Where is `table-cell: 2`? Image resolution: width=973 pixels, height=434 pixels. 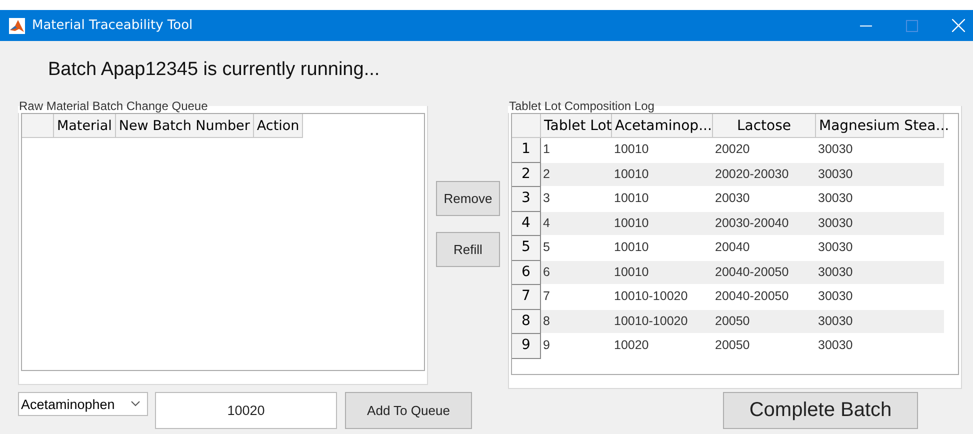
table-cell: 2 is located at coordinates (576, 174).